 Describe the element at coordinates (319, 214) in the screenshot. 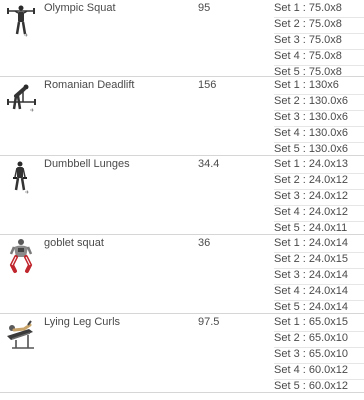

I see `set-entry: Set 4 : 24.0x12` at that location.